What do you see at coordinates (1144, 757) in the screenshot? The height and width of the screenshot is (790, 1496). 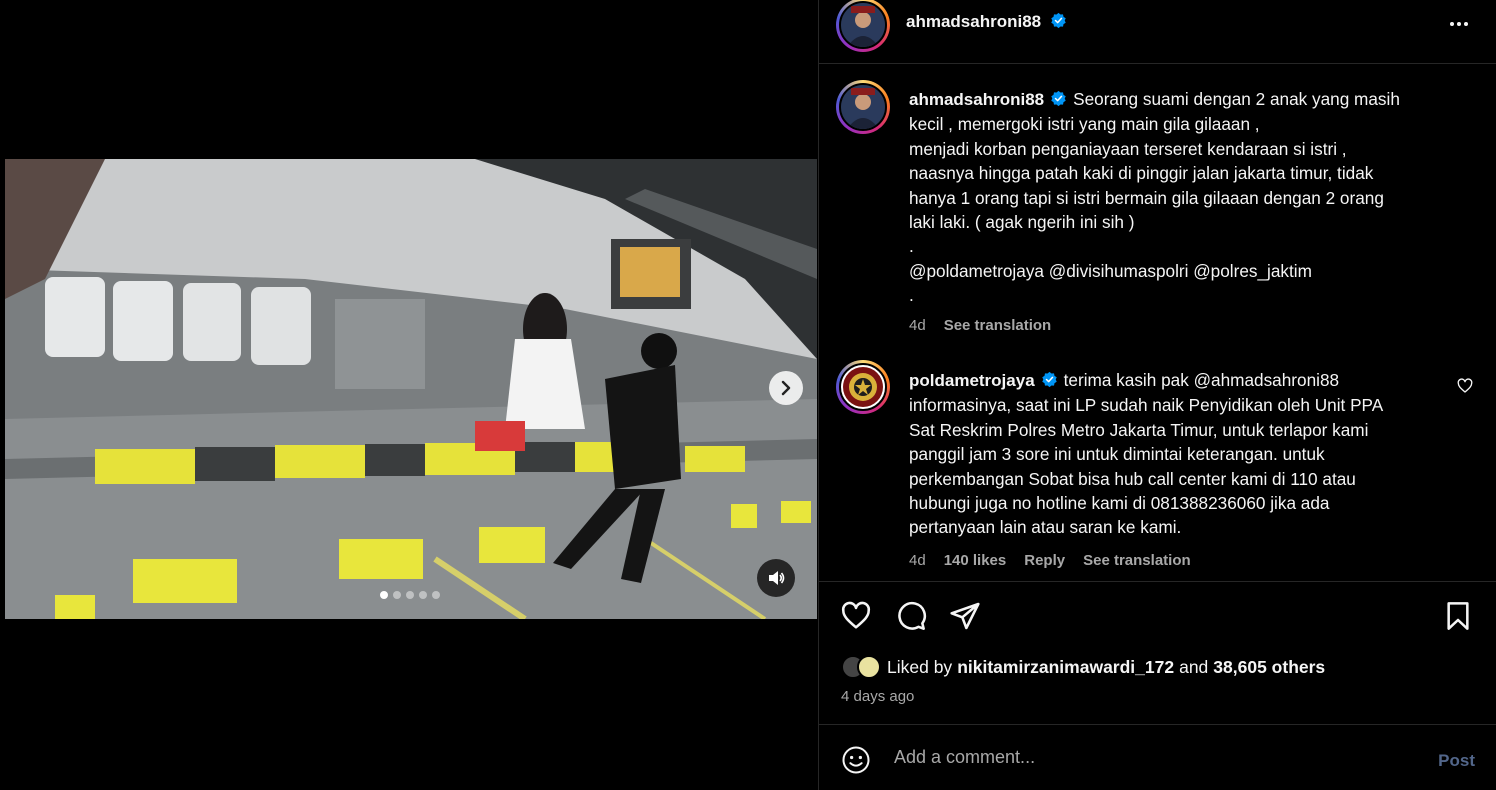 I see `comment-input` at bounding box center [1144, 757].